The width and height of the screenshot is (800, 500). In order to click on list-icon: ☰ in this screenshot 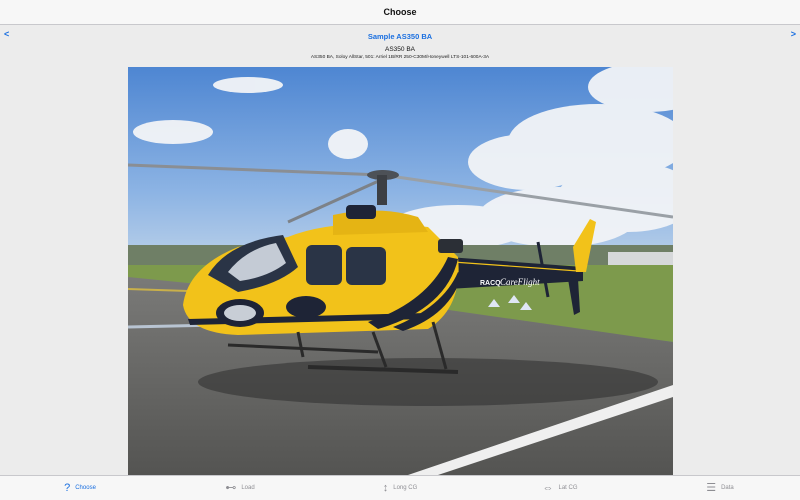, I will do `click(711, 487)`.